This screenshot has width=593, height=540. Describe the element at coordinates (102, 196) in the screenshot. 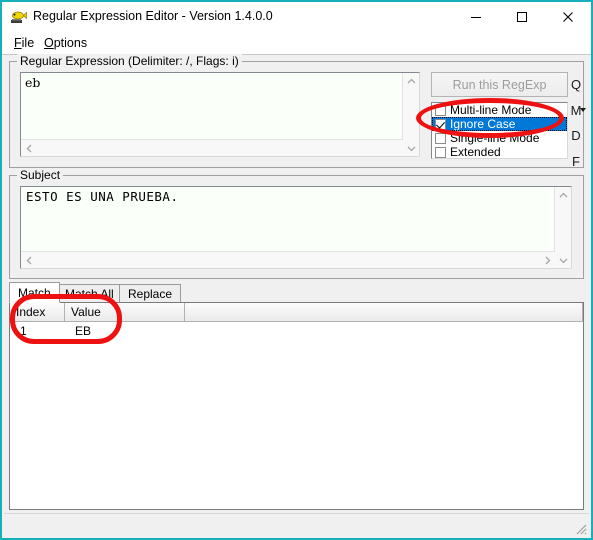

I see `subject-input-value: ESTO ES UNA PRUEBA.` at that location.